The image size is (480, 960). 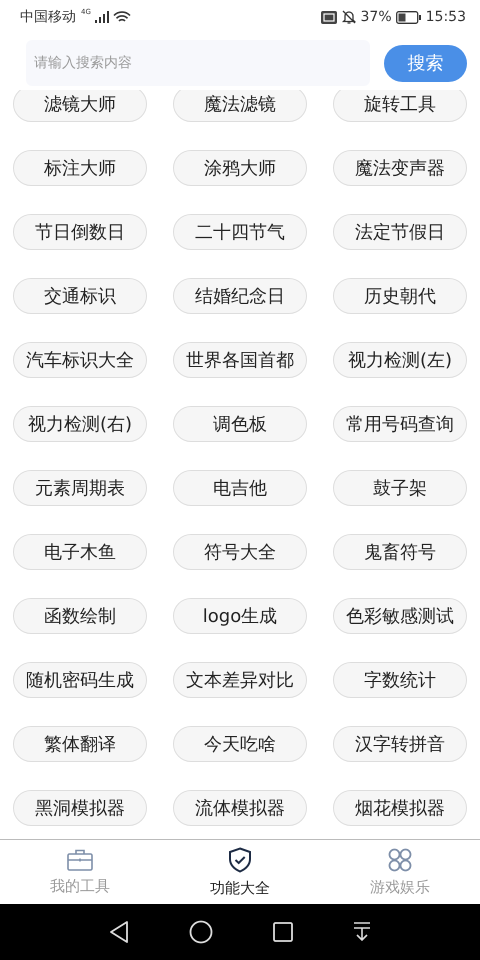 What do you see at coordinates (240, 296) in the screenshot?
I see `tool-button: 结婚纪念日` at bounding box center [240, 296].